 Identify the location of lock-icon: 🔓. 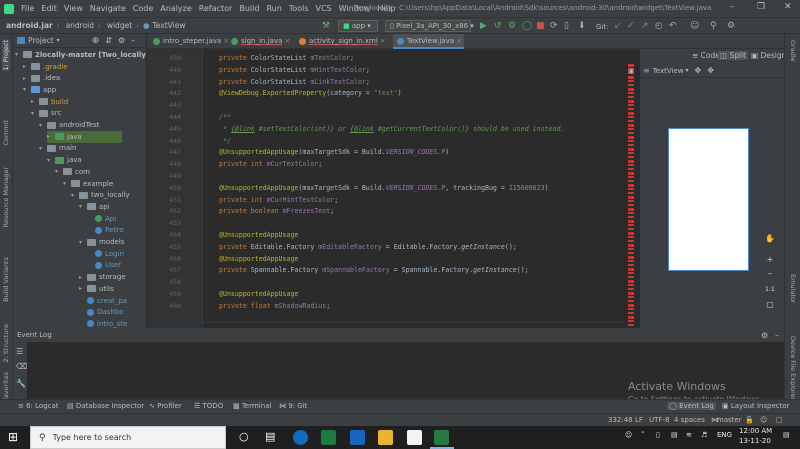
(749, 420).